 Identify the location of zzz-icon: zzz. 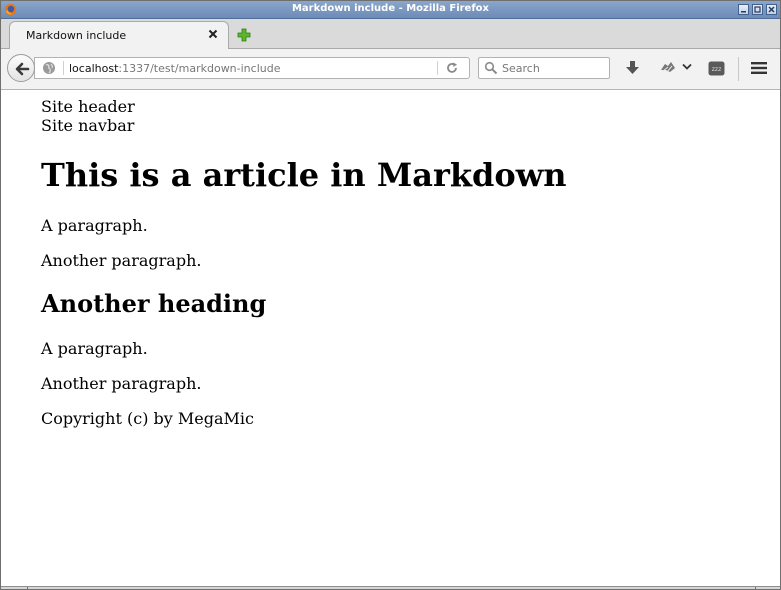
(716, 68).